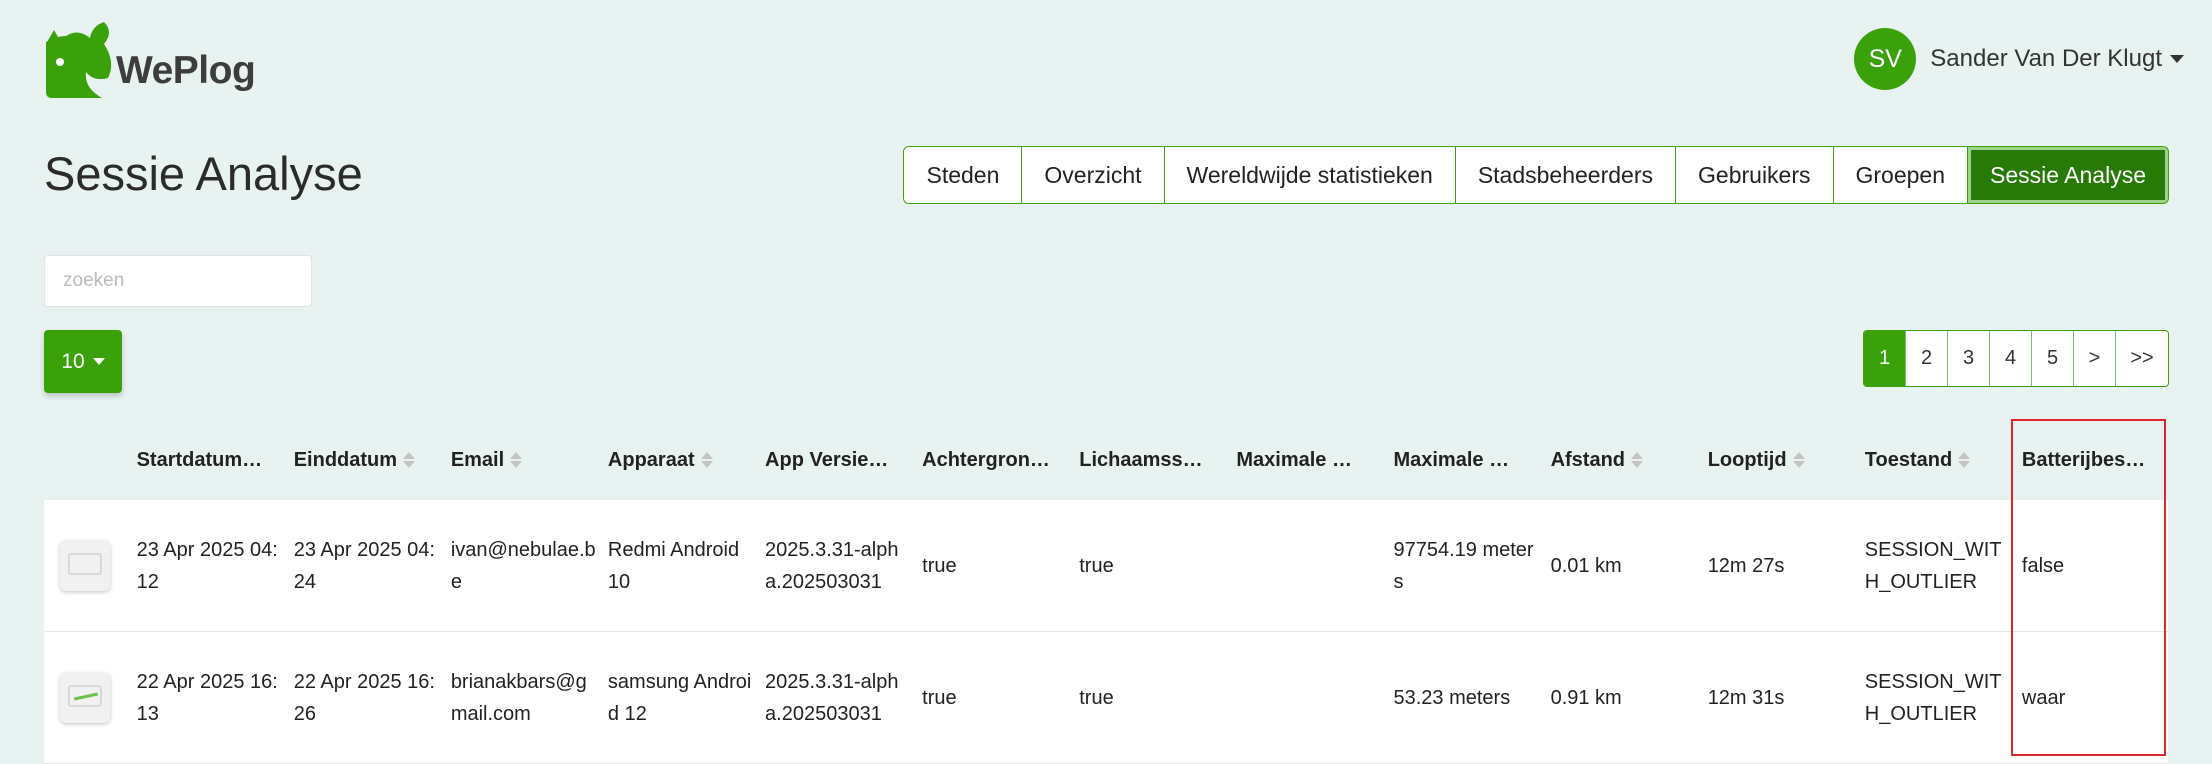 The width and height of the screenshot is (2212, 764). I want to click on page-title: Sessie Analyse, so click(203, 173).